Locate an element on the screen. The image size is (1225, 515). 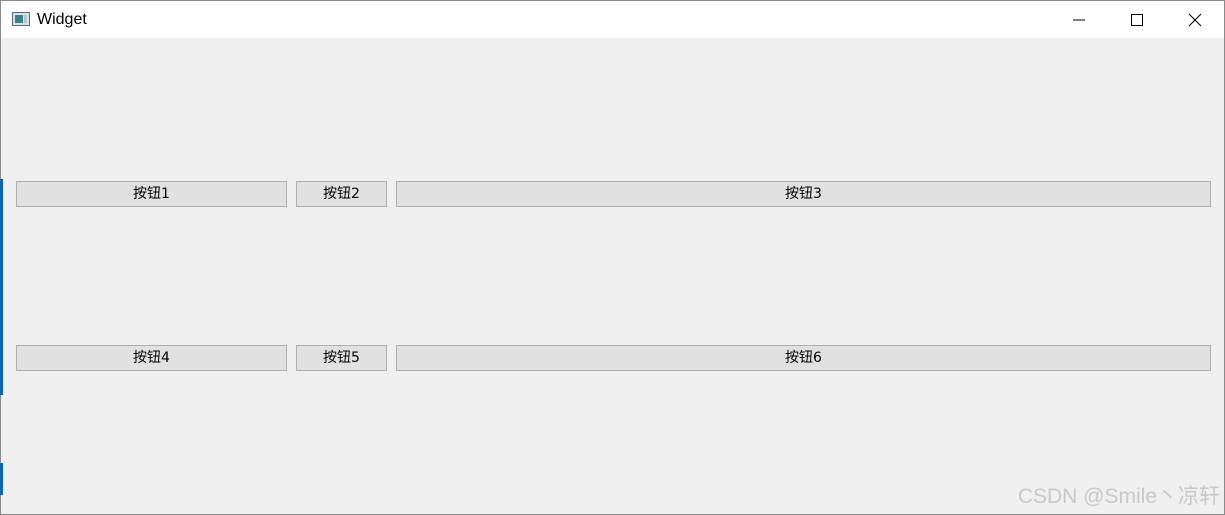
maximize-icon is located at coordinates (1137, 20).